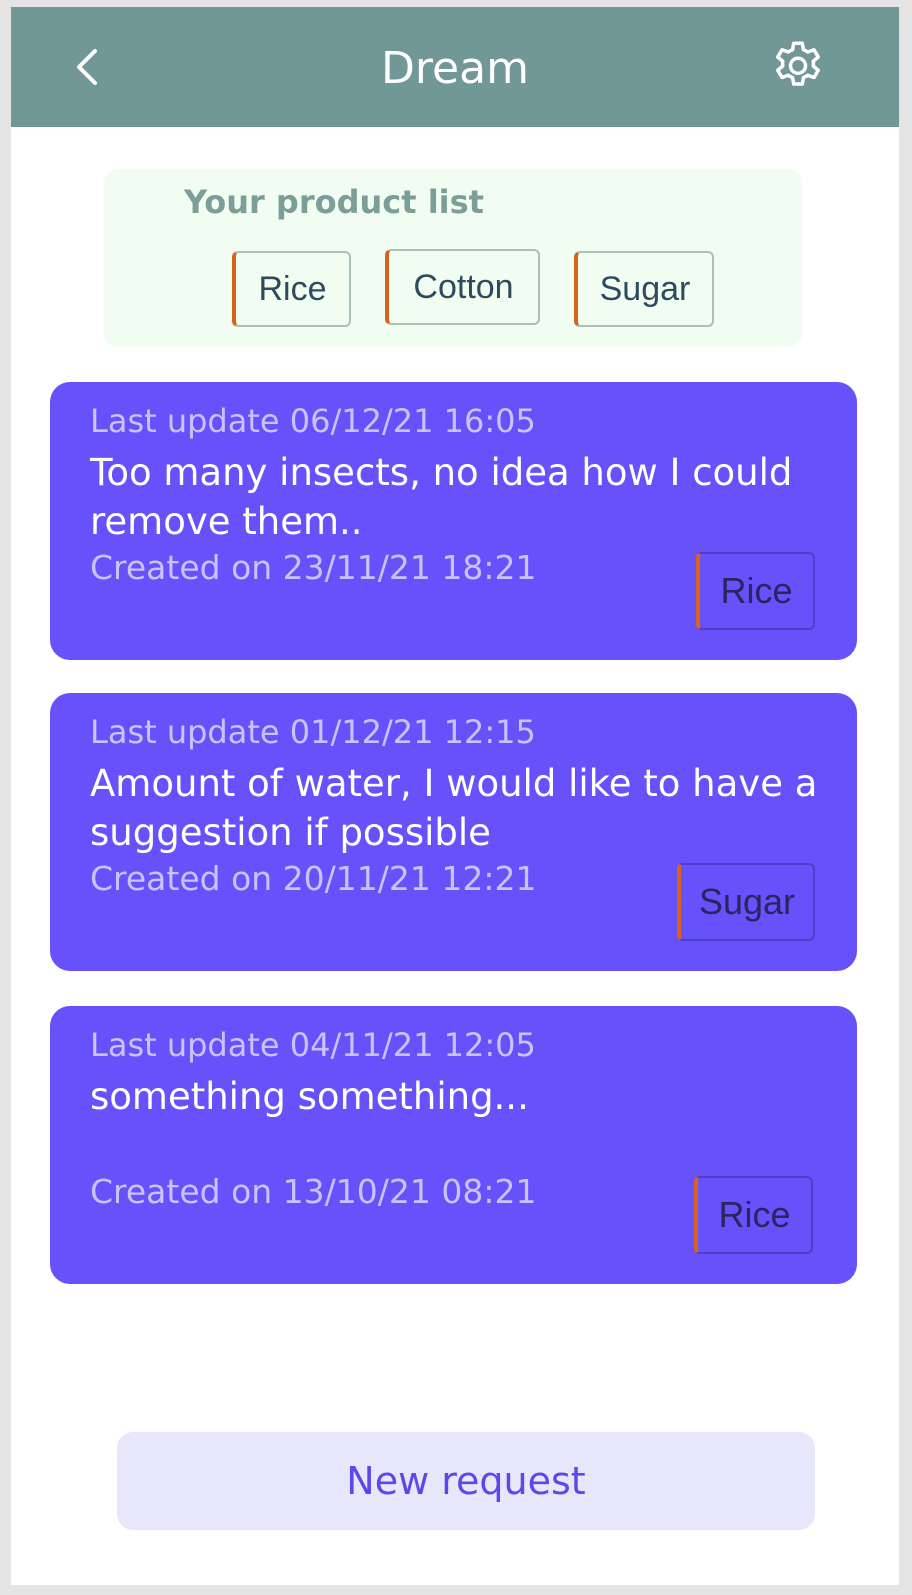 The image size is (912, 1595). I want to click on product-chip-cotton: Cotton, so click(462, 287).